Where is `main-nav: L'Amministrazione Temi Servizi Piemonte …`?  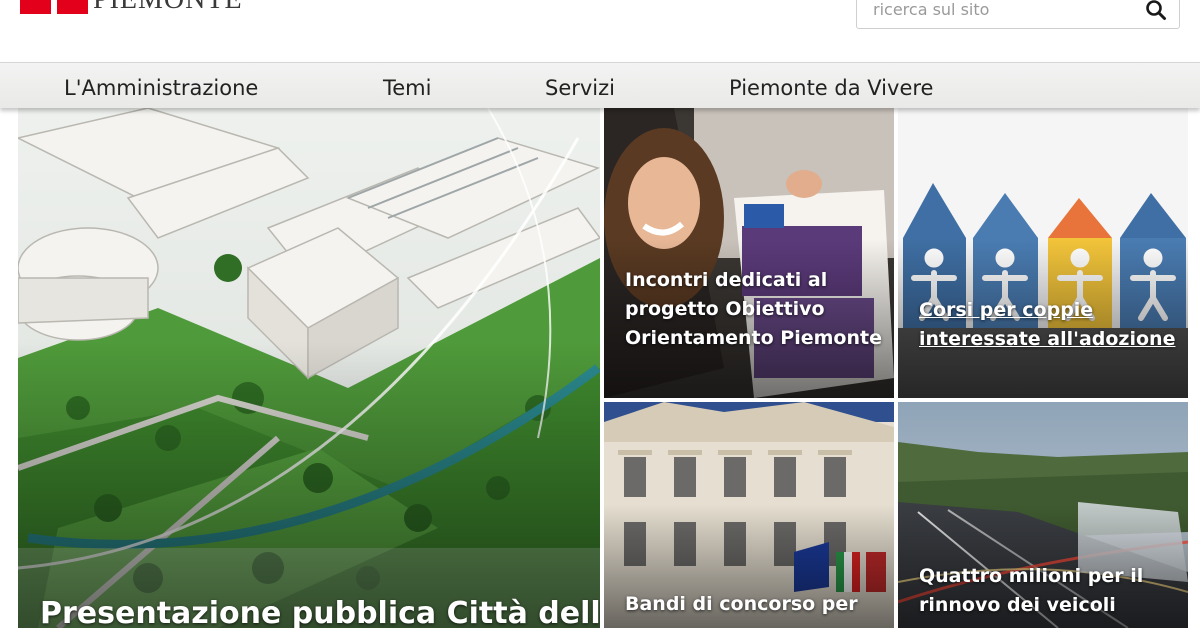 main-nav: L'Amministrazione Temi Servizi Piemonte … is located at coordinates (600, 85).